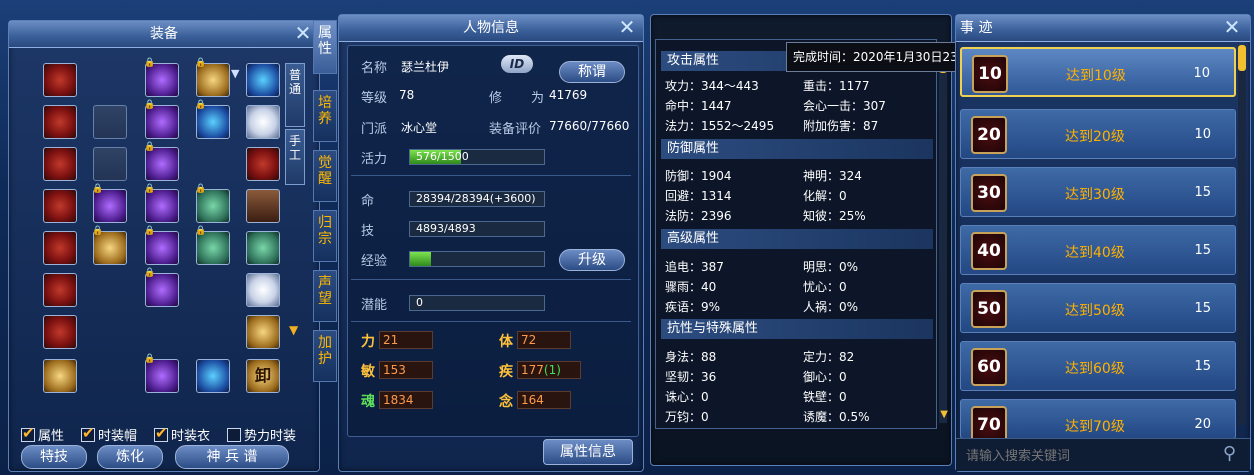 Image resolution: width=1254 pixels, height=475 pixels. Describe the element at coordinates (325, 236) in the screenshot. I see `tab-return-sect: 归宗` at that location.